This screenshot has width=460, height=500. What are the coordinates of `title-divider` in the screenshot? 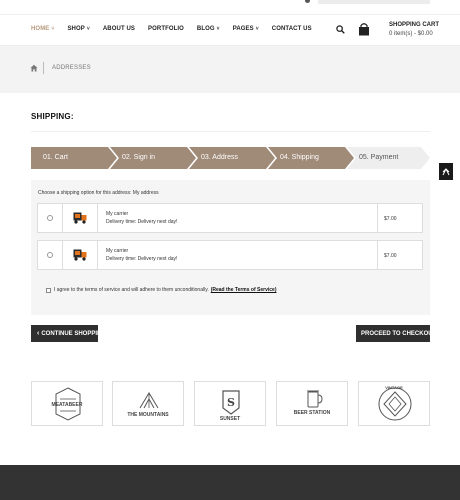 It's located at (230, 131).